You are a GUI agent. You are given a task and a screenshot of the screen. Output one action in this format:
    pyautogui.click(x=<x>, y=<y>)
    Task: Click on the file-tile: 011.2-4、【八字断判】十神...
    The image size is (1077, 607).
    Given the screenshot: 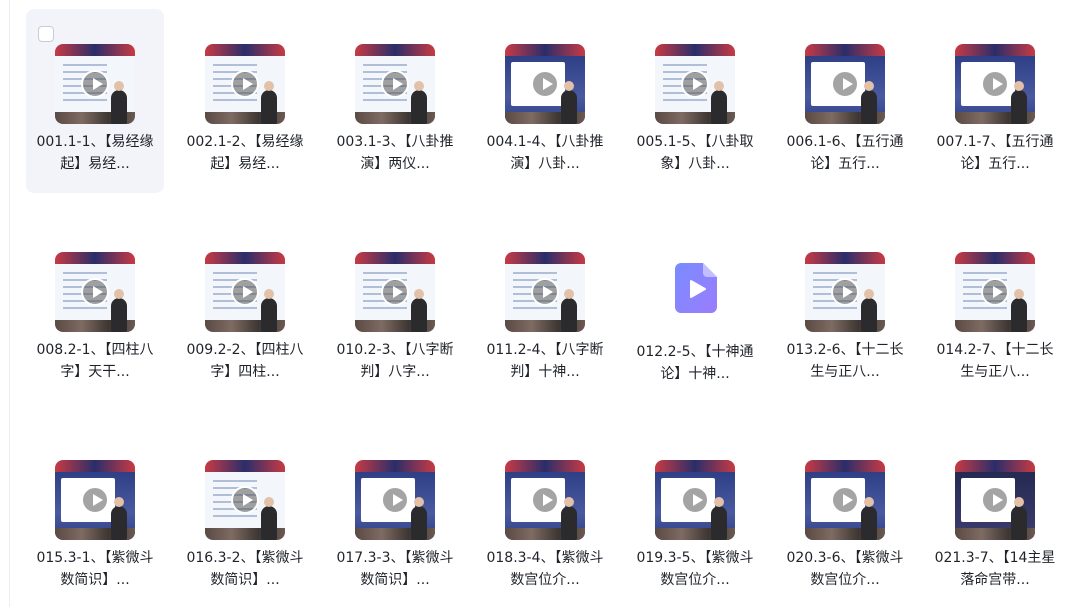 What is the action you would take?
    pyautogui.click(x=545, y=321)
    